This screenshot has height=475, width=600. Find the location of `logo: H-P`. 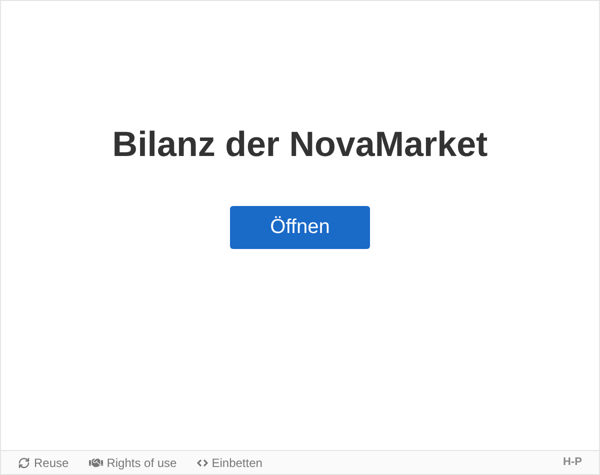

logo: H-P is located at coordinates (572, 462).